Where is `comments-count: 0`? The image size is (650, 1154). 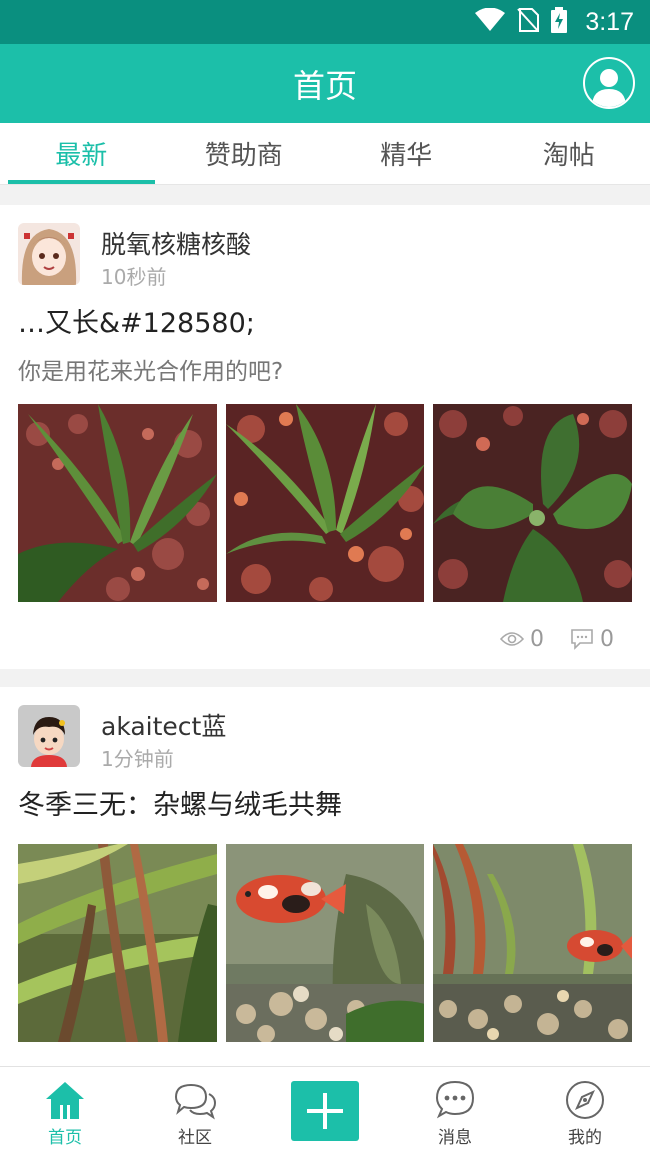
comments-count: 0 is located at coordinates (607, 639).